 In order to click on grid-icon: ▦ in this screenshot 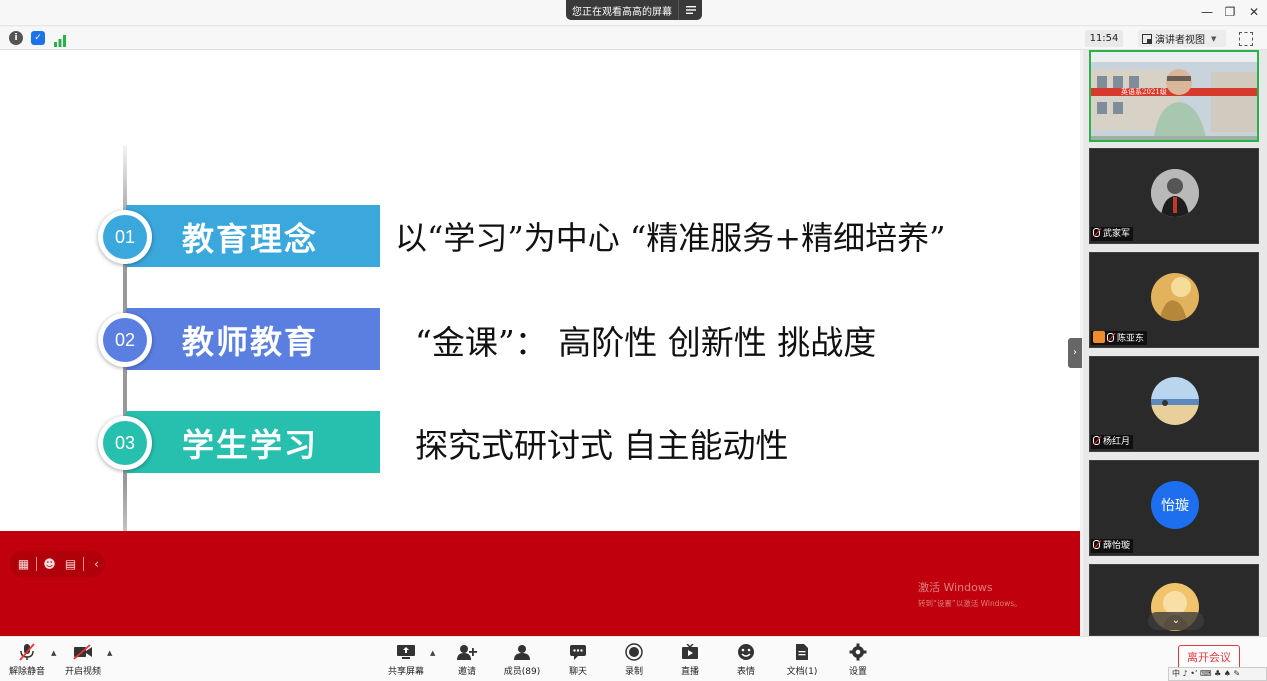, I will do `click(23, 564)`.